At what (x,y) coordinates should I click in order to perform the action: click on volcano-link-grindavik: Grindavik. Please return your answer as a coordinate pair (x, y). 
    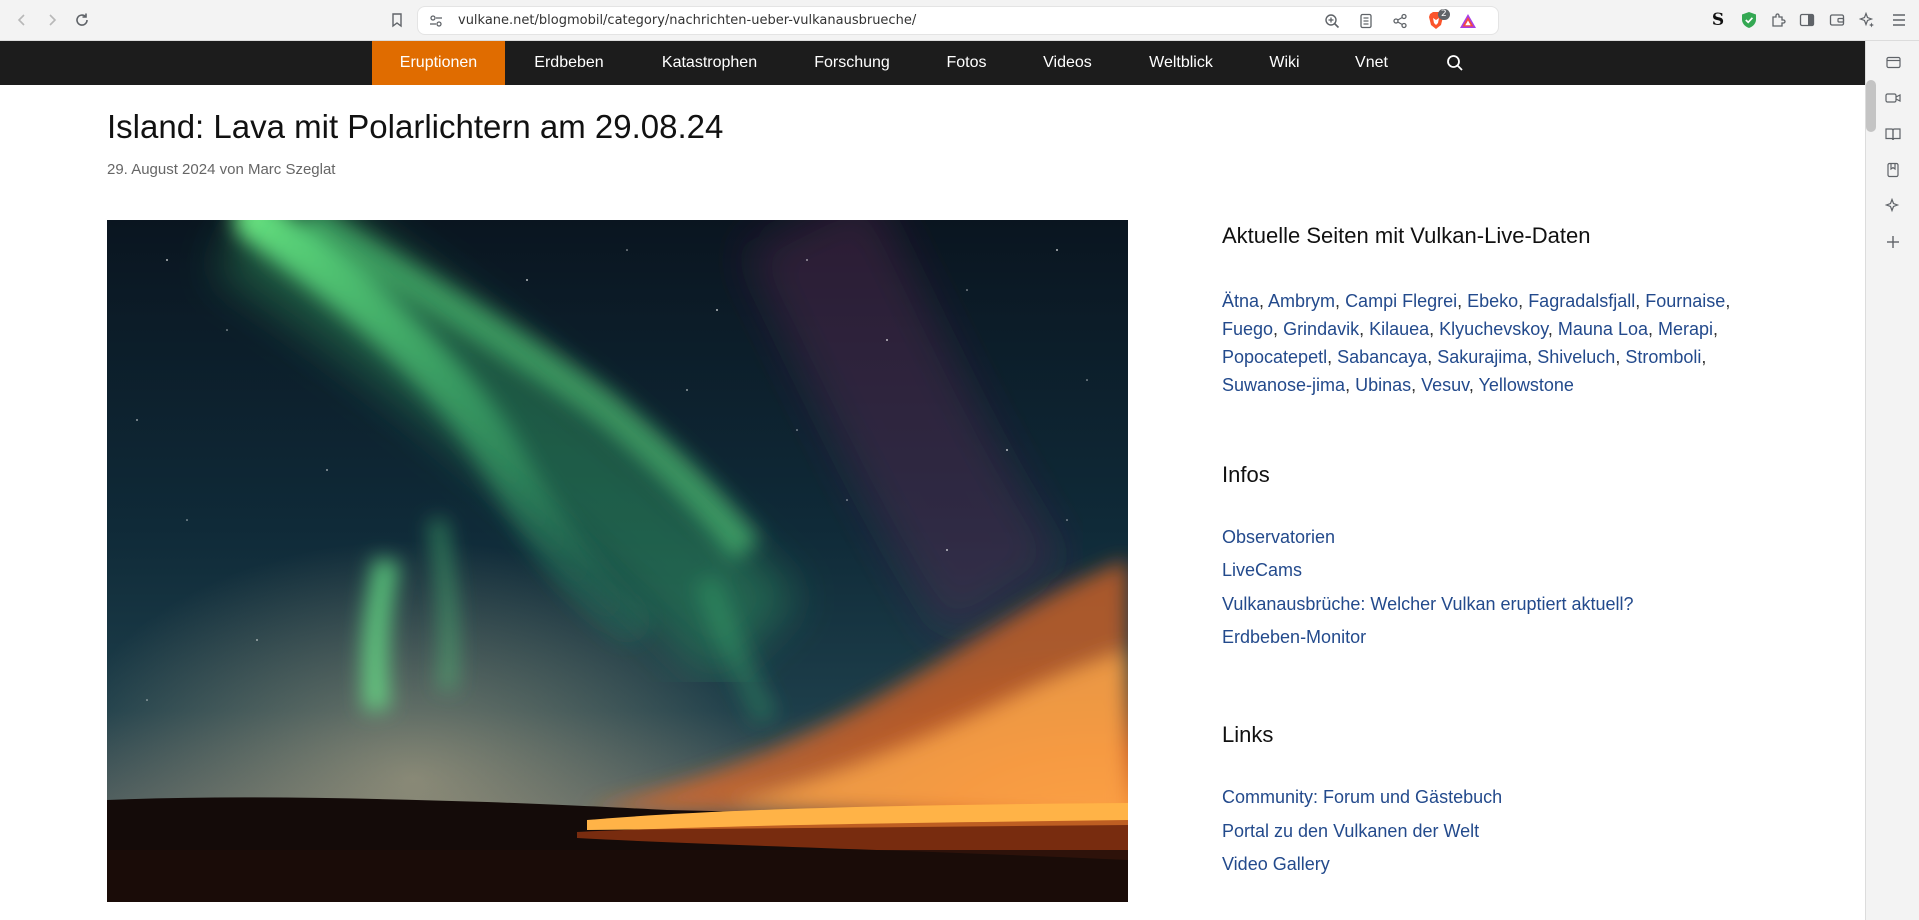
    Looking at the image, I should click on (1321, 329).